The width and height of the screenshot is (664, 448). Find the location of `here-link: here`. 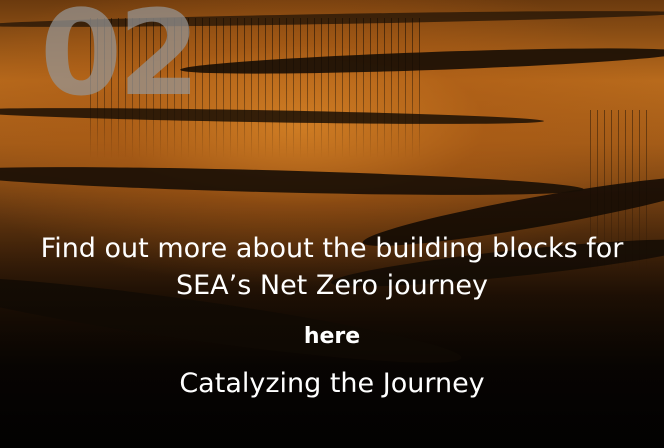

here-link: here is located at coordinates (332, 336).